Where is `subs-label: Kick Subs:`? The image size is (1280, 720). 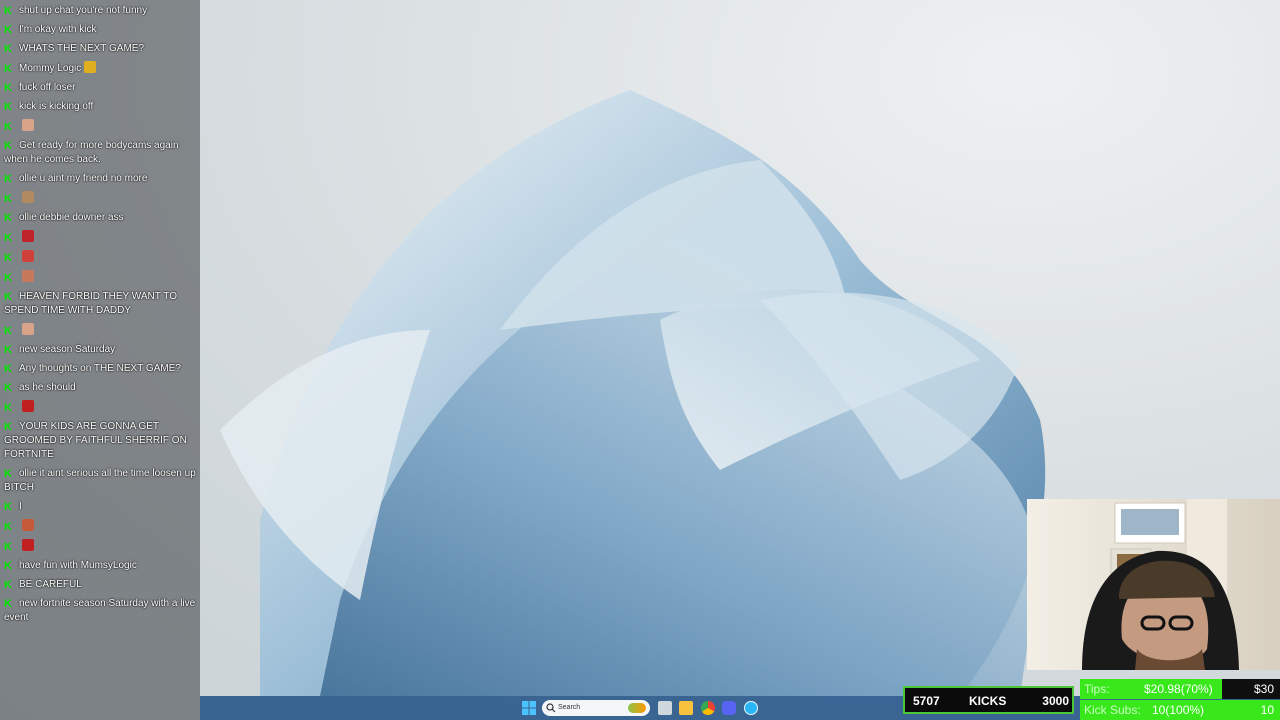
subs-label: Kick Subs: is located at coordinates (1112, 710).